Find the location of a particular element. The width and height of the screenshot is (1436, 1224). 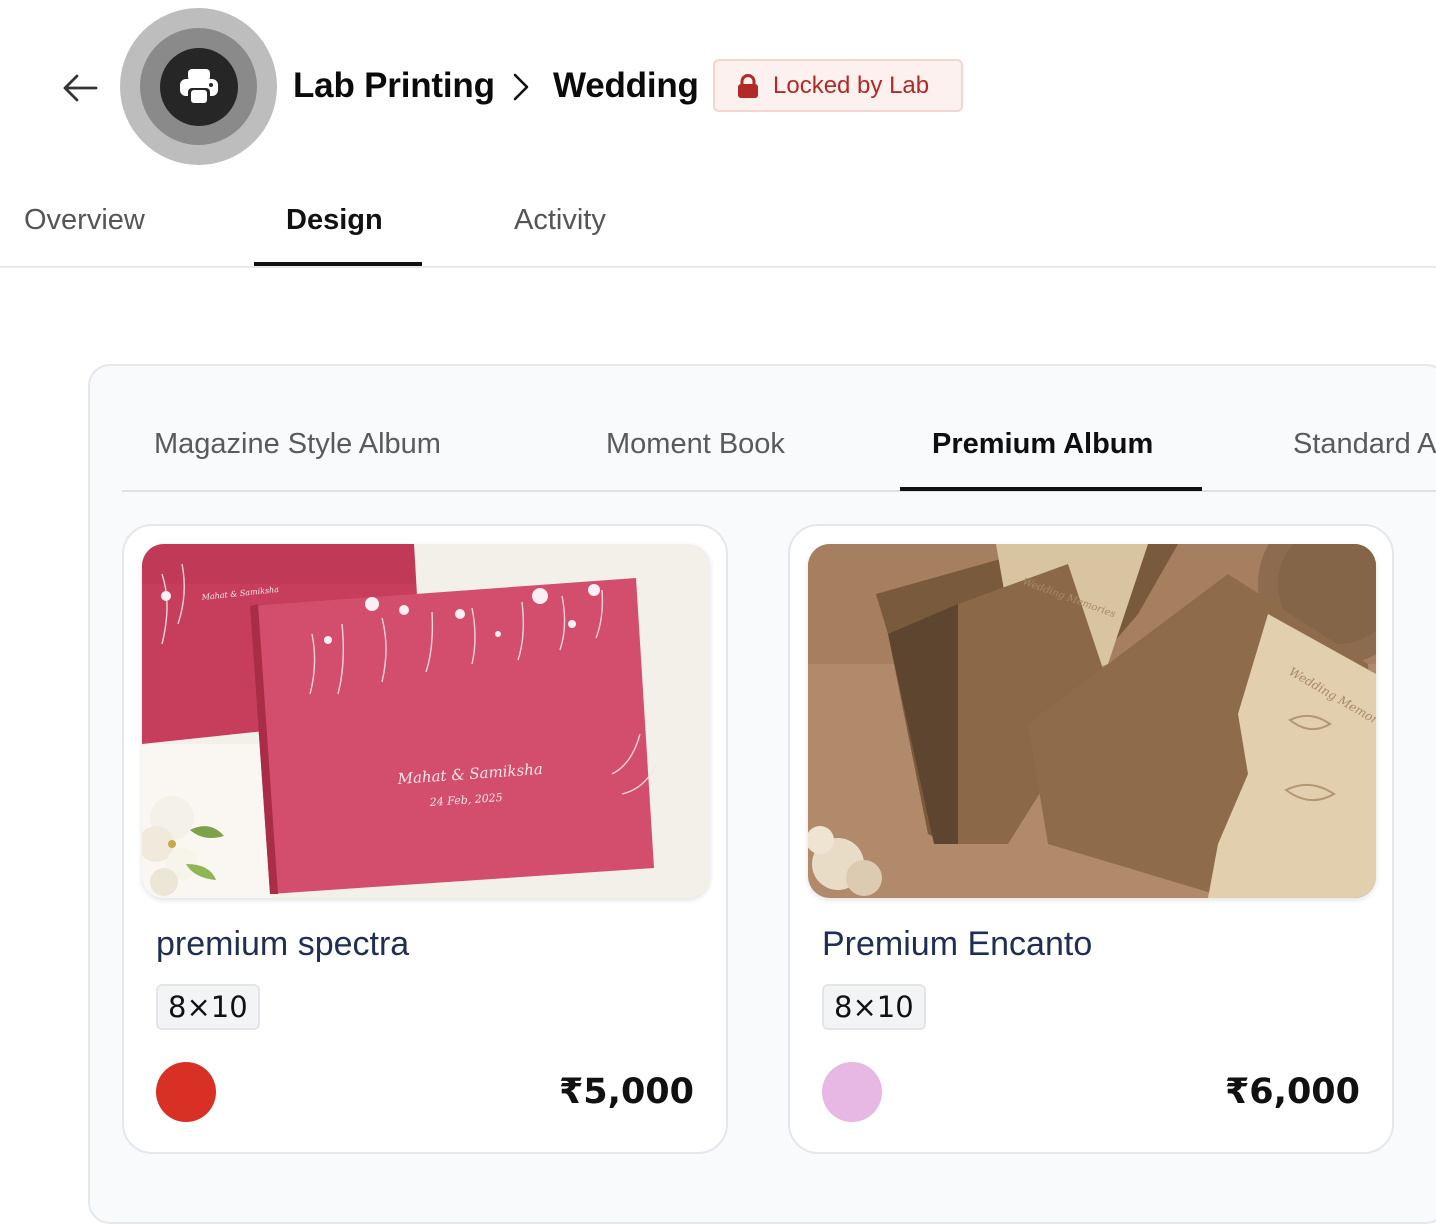

avatar is located at coordinates (198, 86).